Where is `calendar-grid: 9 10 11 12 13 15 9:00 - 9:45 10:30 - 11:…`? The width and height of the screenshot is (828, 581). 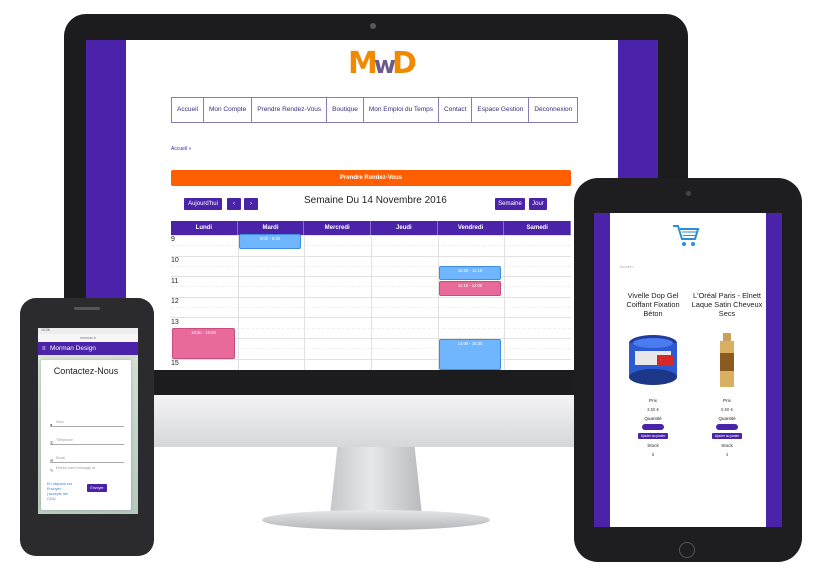
calendar-grid: 9 10 11 12 13 15 9:00 - 9:45 10:30 - 11:… is located at coordinates (371, 302).